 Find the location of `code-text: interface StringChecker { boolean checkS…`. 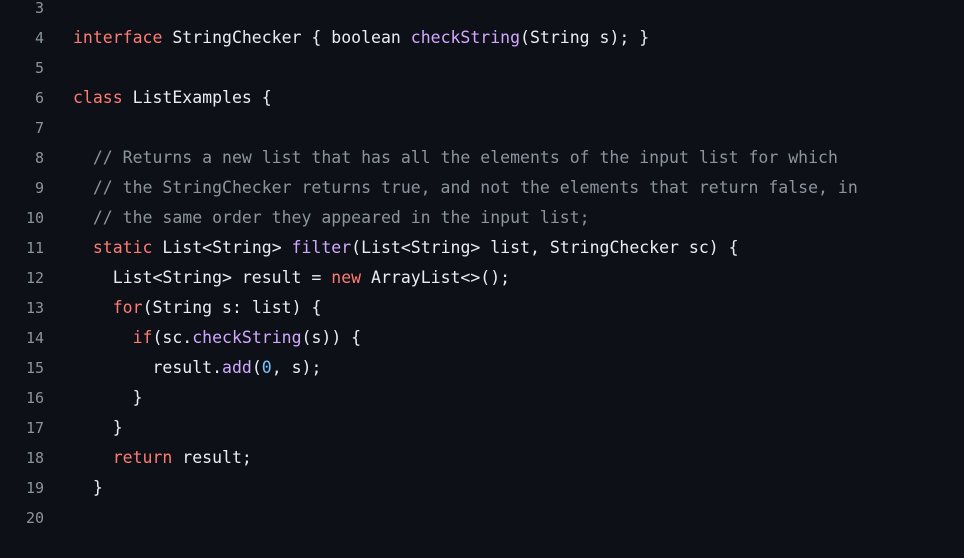

code-text: interface StringChecker { boolean checkS… is located at coordinates (346, 38).